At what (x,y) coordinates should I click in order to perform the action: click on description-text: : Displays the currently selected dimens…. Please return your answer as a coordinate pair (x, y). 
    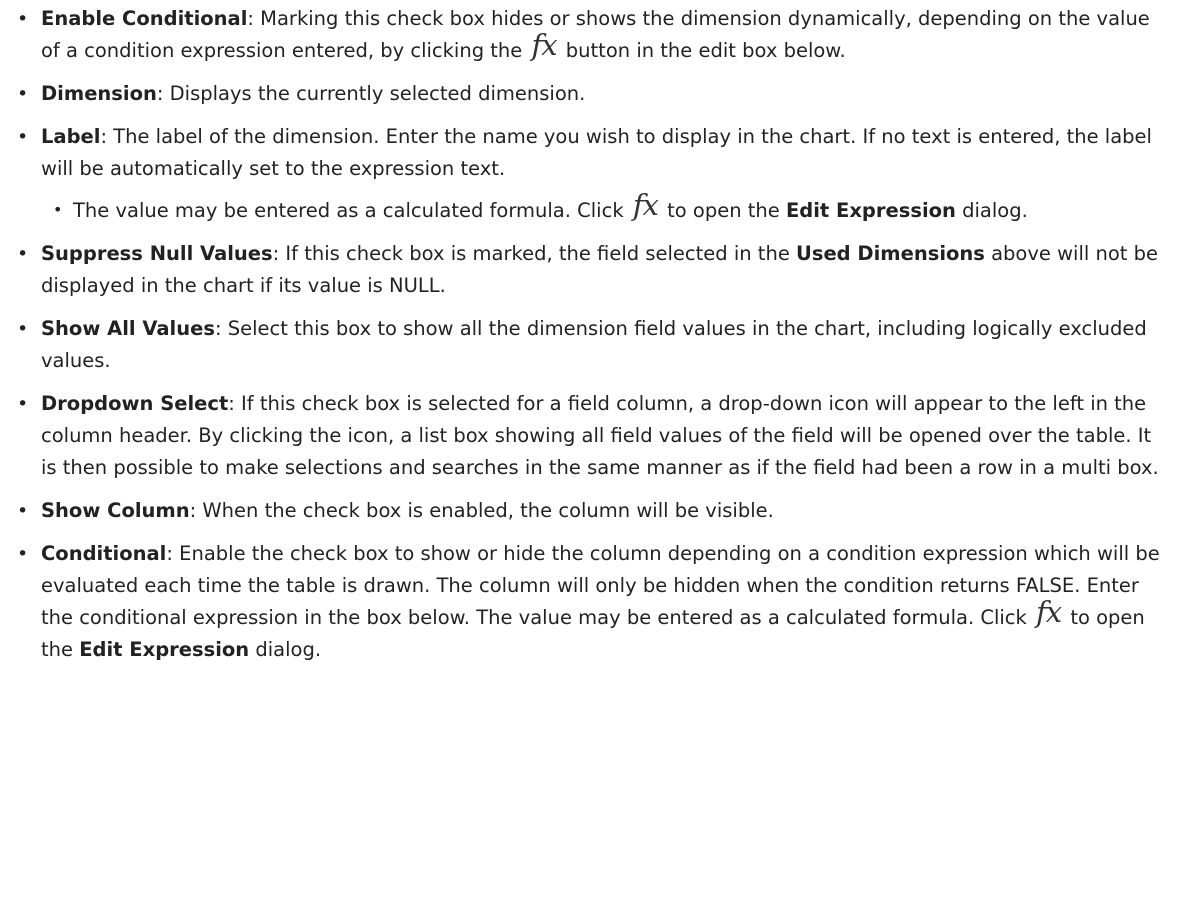
    Looking at the image, I should click on (371, 93).